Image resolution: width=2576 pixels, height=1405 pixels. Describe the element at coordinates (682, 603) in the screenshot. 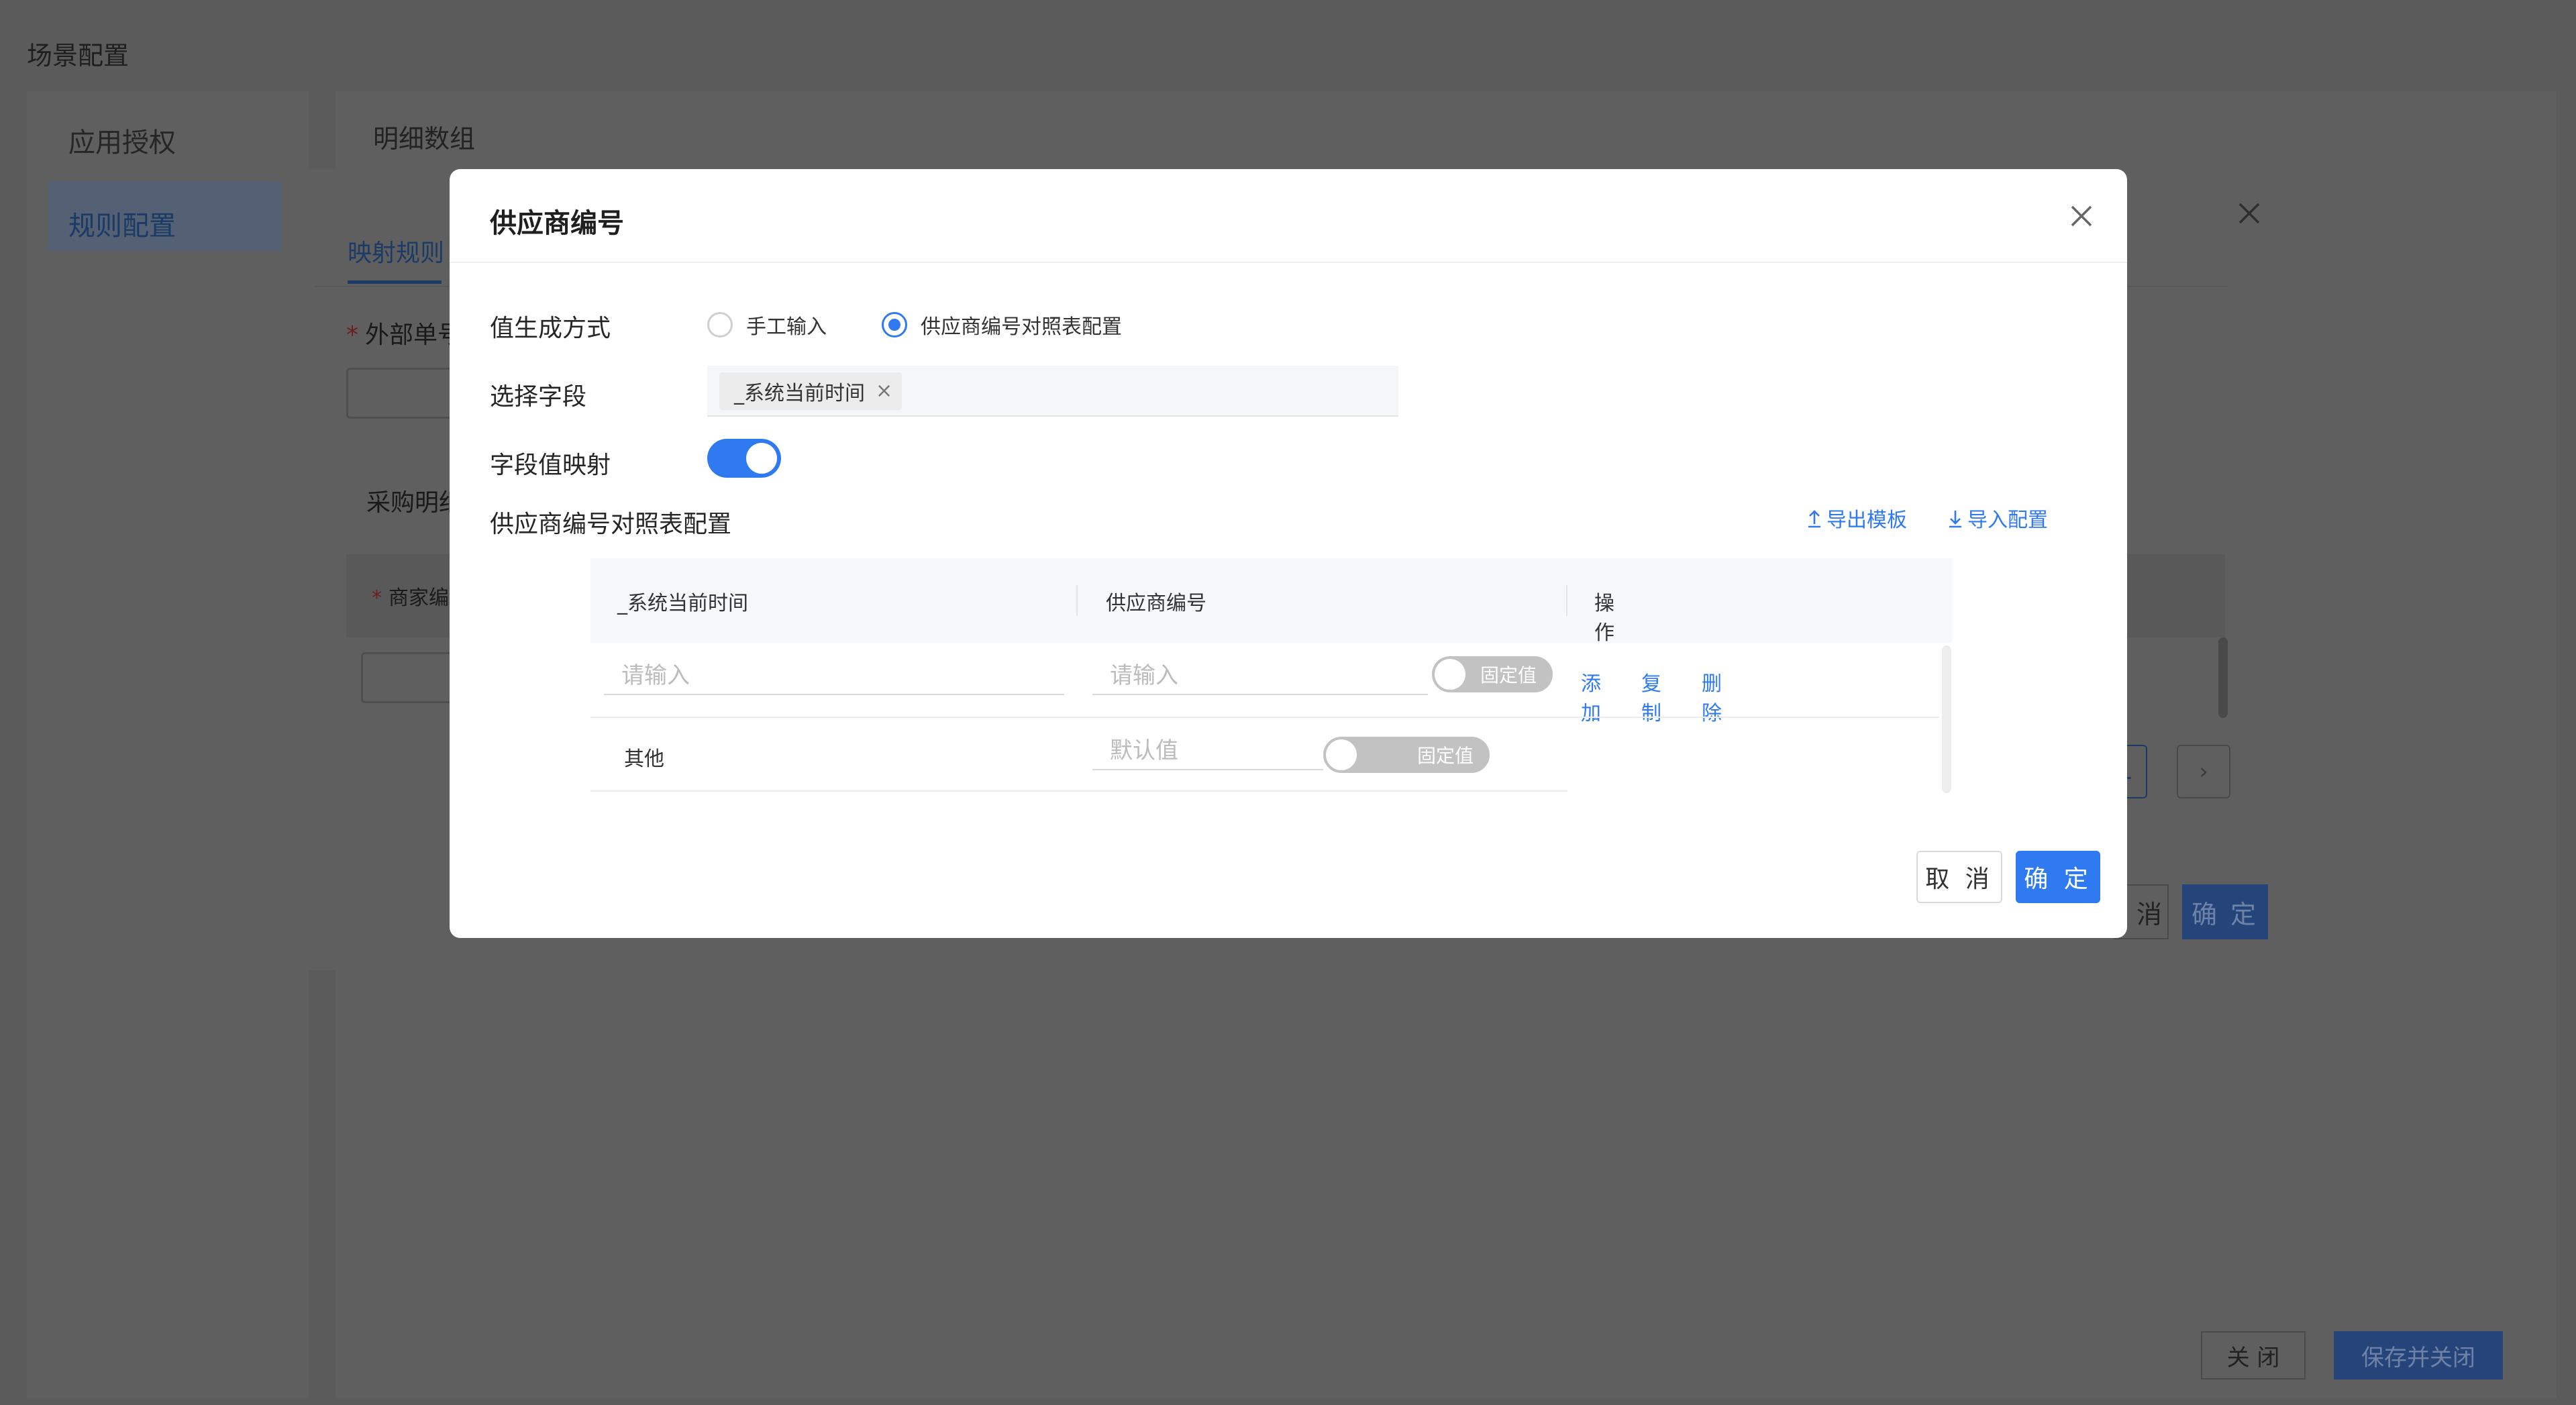

I see `column-header-system-time: _系统当前时间` at that location.